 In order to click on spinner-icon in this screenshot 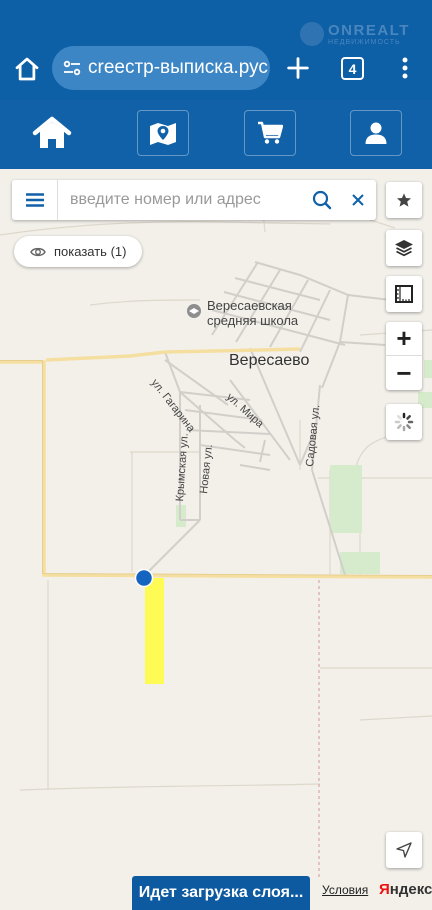, I will do `click(404, 422)`.